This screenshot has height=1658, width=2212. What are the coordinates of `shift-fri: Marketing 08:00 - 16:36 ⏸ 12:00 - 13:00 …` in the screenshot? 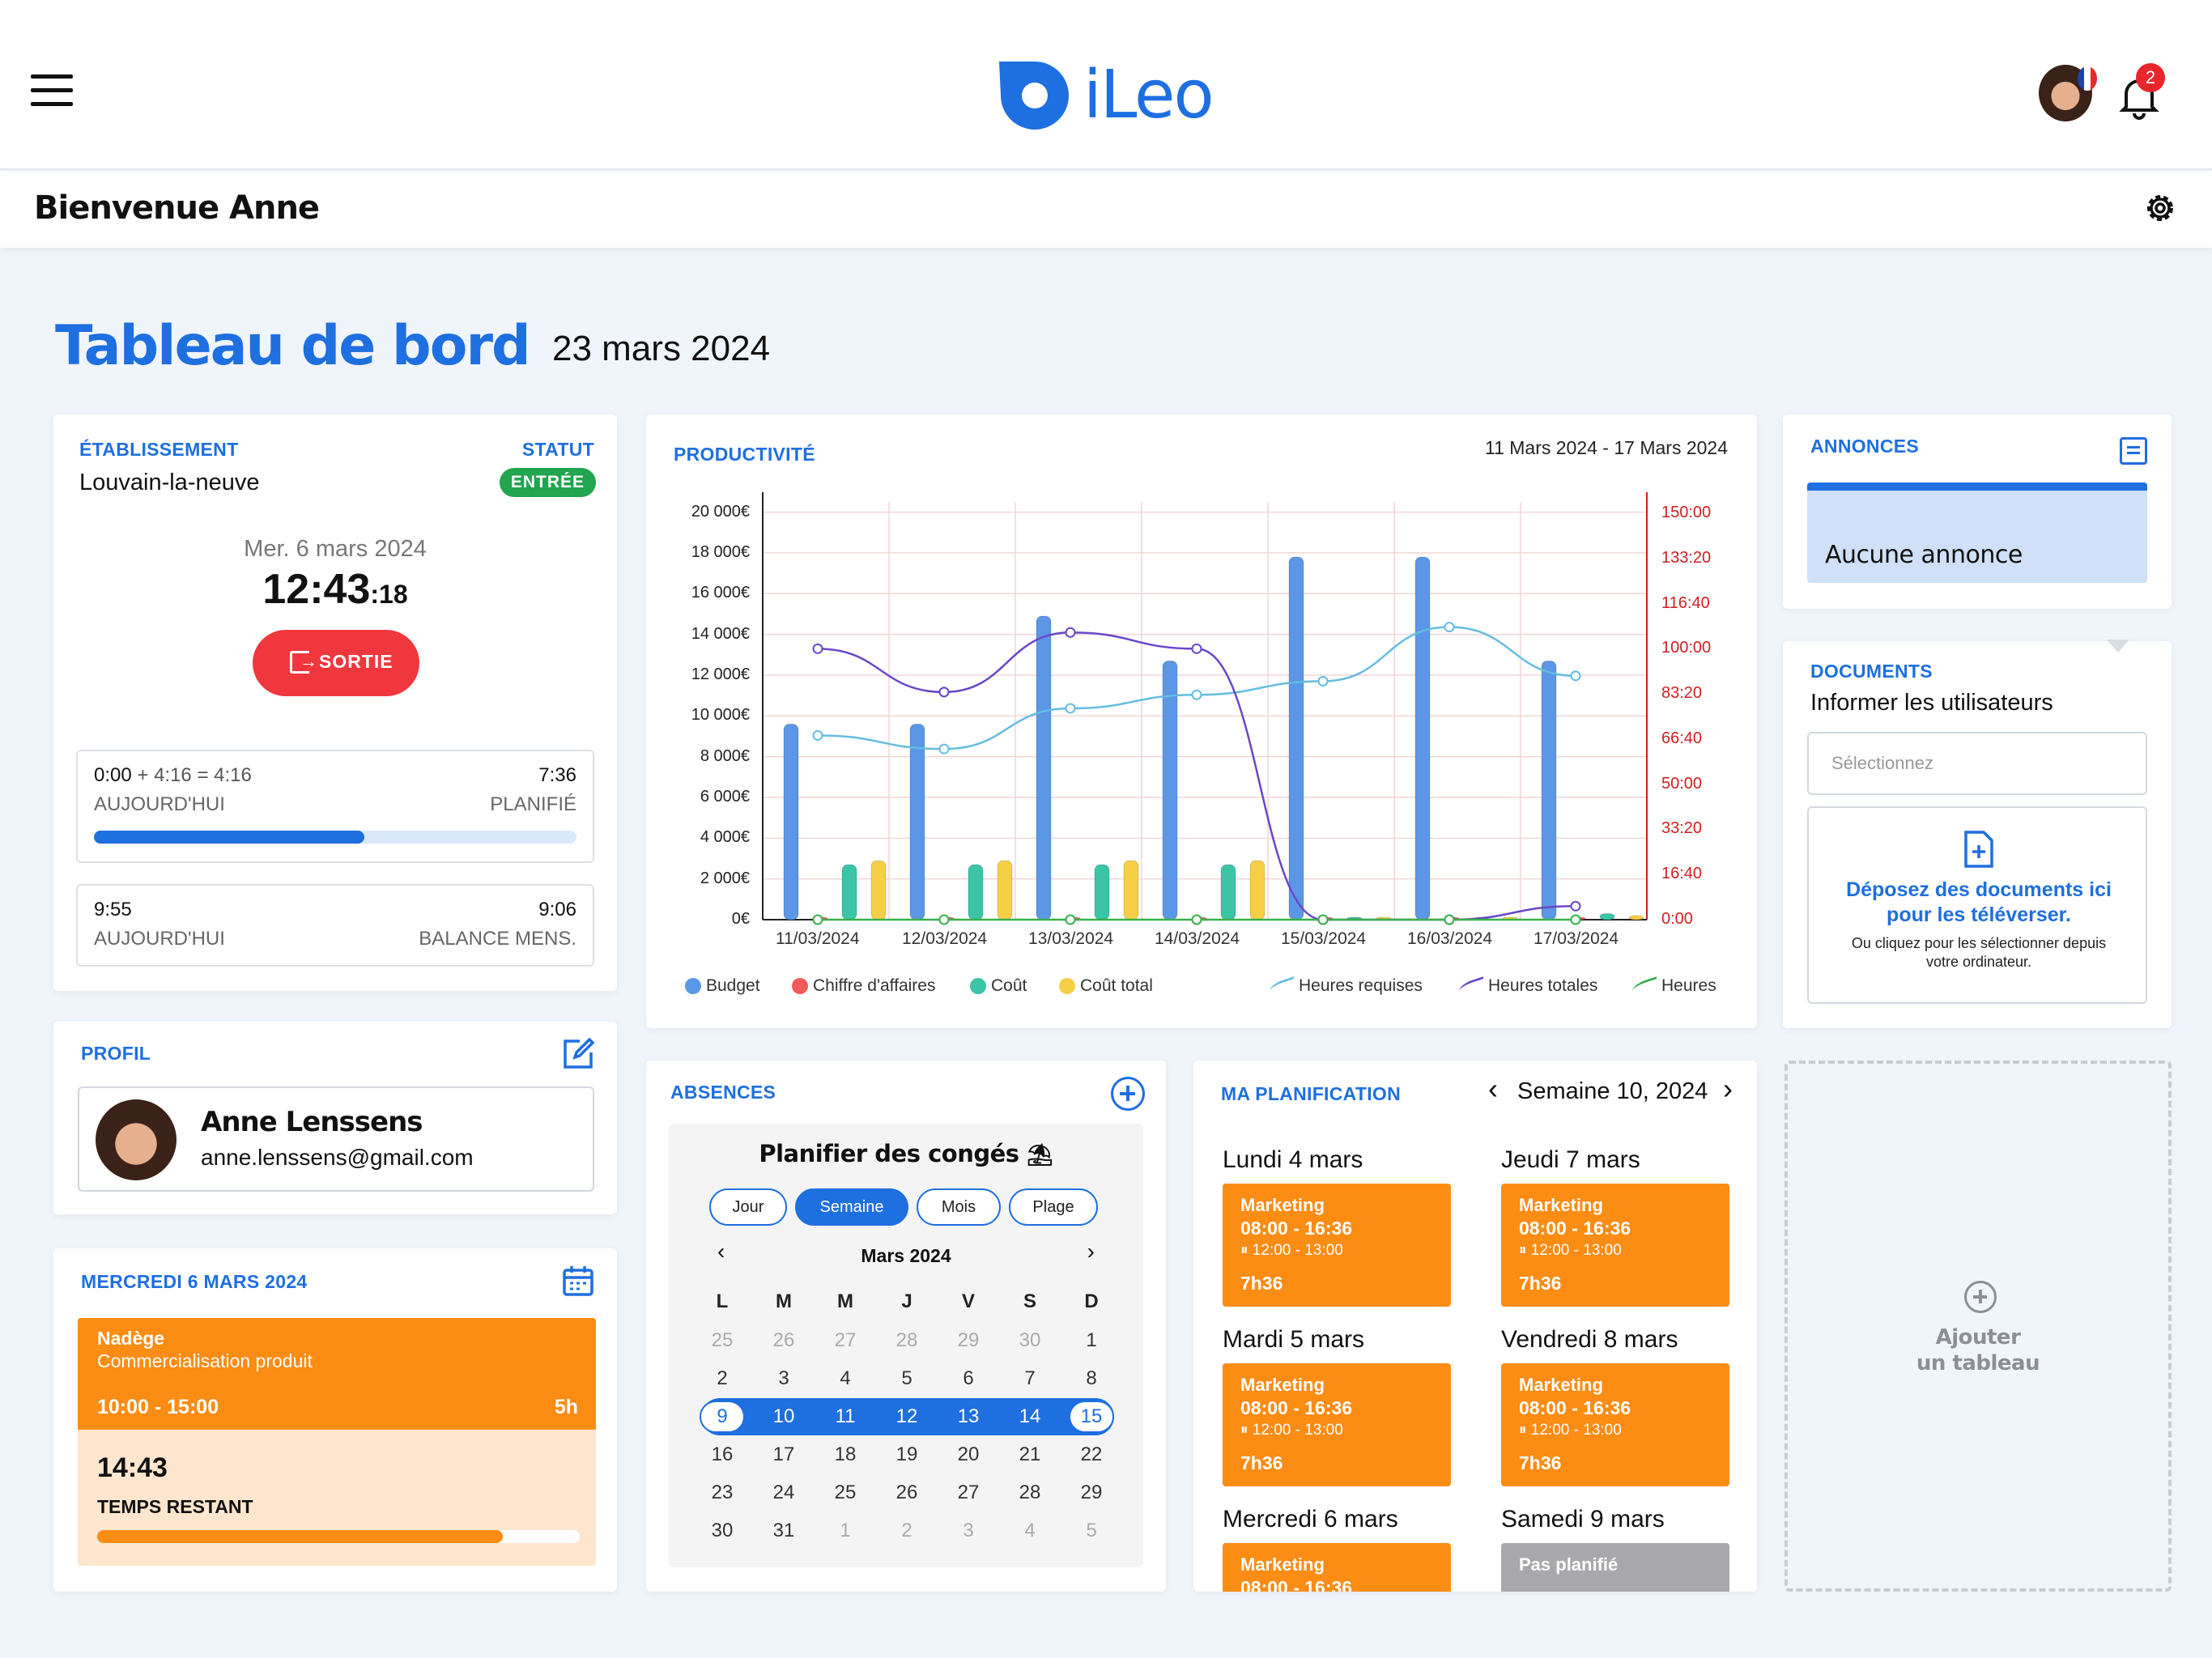 It's located at (1615, 1424).